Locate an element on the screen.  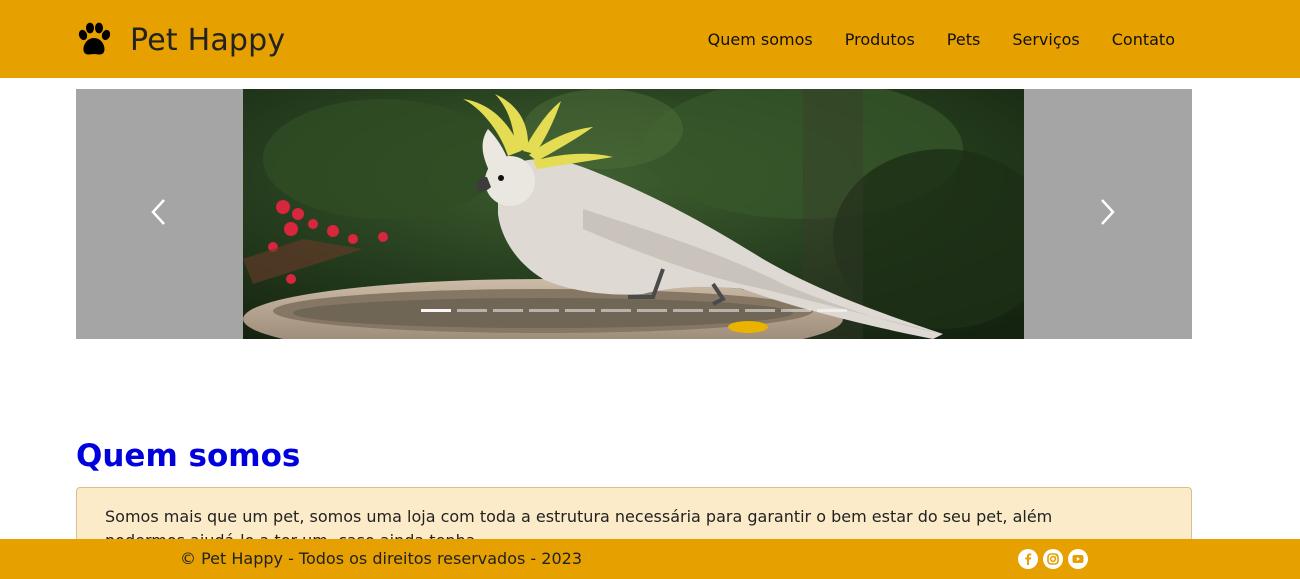
carousel-prev-button is located at coordinates (159, 214).